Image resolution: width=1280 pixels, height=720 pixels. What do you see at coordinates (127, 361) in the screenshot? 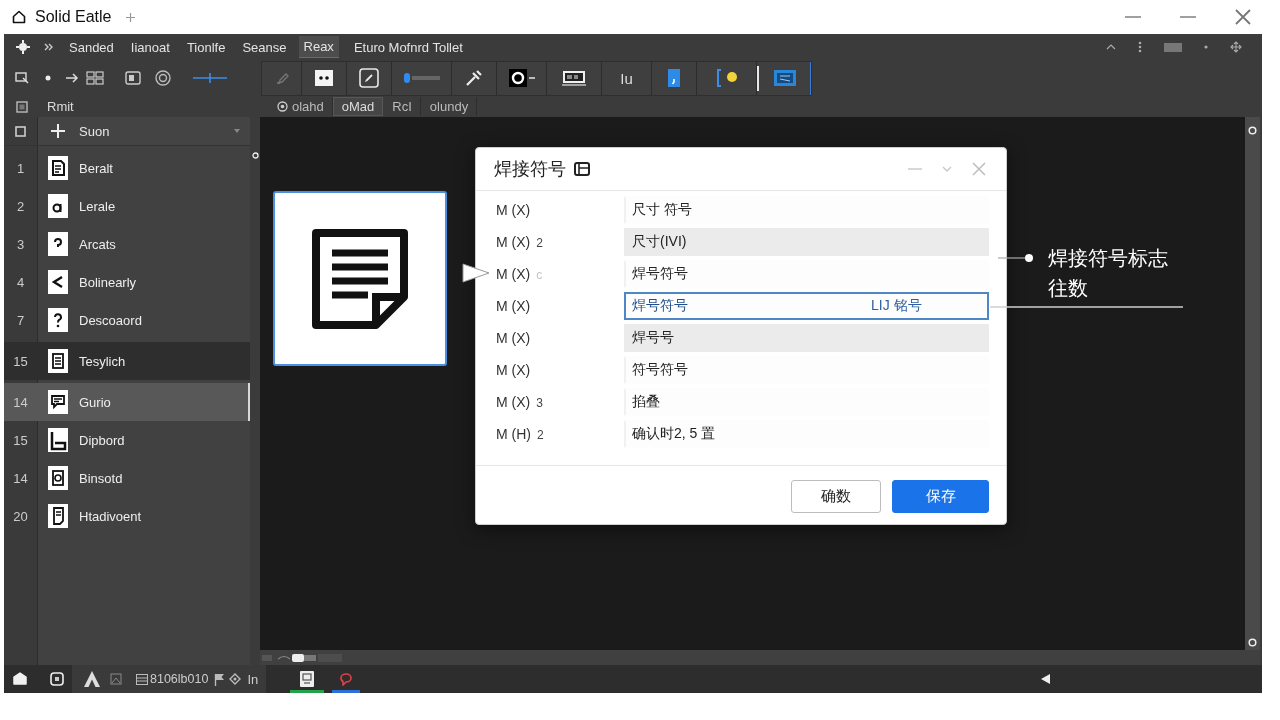
I see `sidebar-item: 15 Tesylich` at bounding box center [127, 361].